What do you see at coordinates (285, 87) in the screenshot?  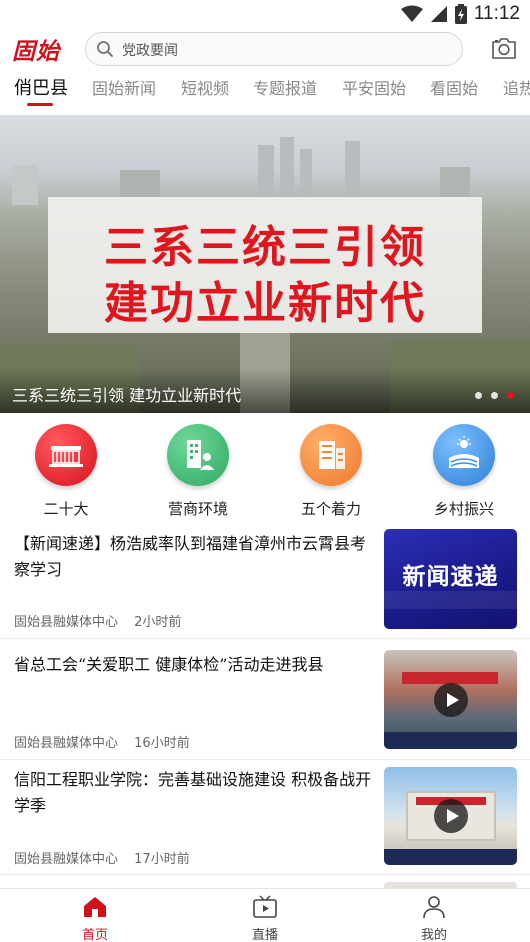 I see `tab-special-report: 专题报道` at bounding box center [285, 87].